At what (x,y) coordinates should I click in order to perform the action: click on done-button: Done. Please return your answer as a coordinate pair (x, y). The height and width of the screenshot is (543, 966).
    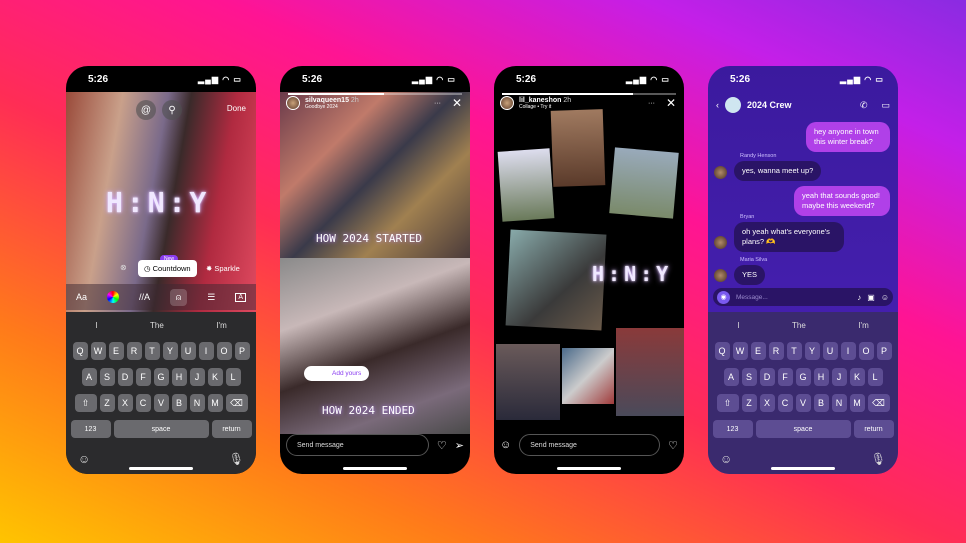
    Looking at the image, I should click on (236, 108).